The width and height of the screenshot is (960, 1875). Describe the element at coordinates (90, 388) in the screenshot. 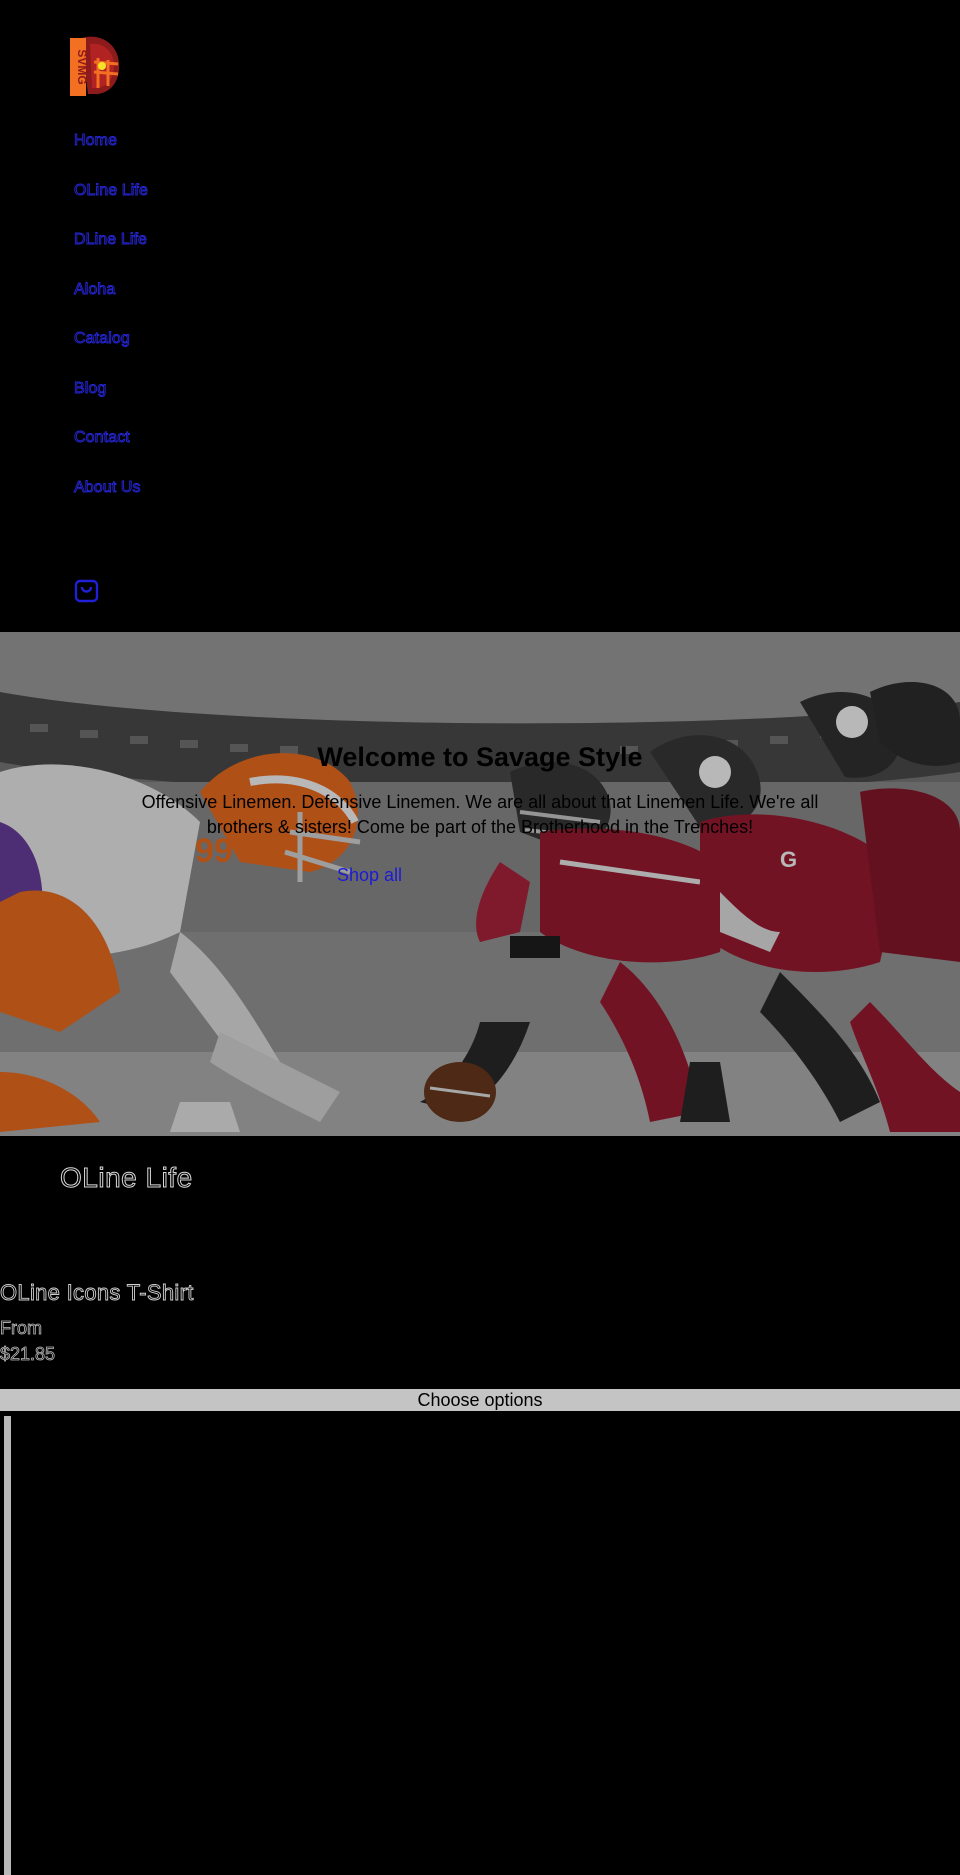

I see `nav-link-blog: Blog` at that location.